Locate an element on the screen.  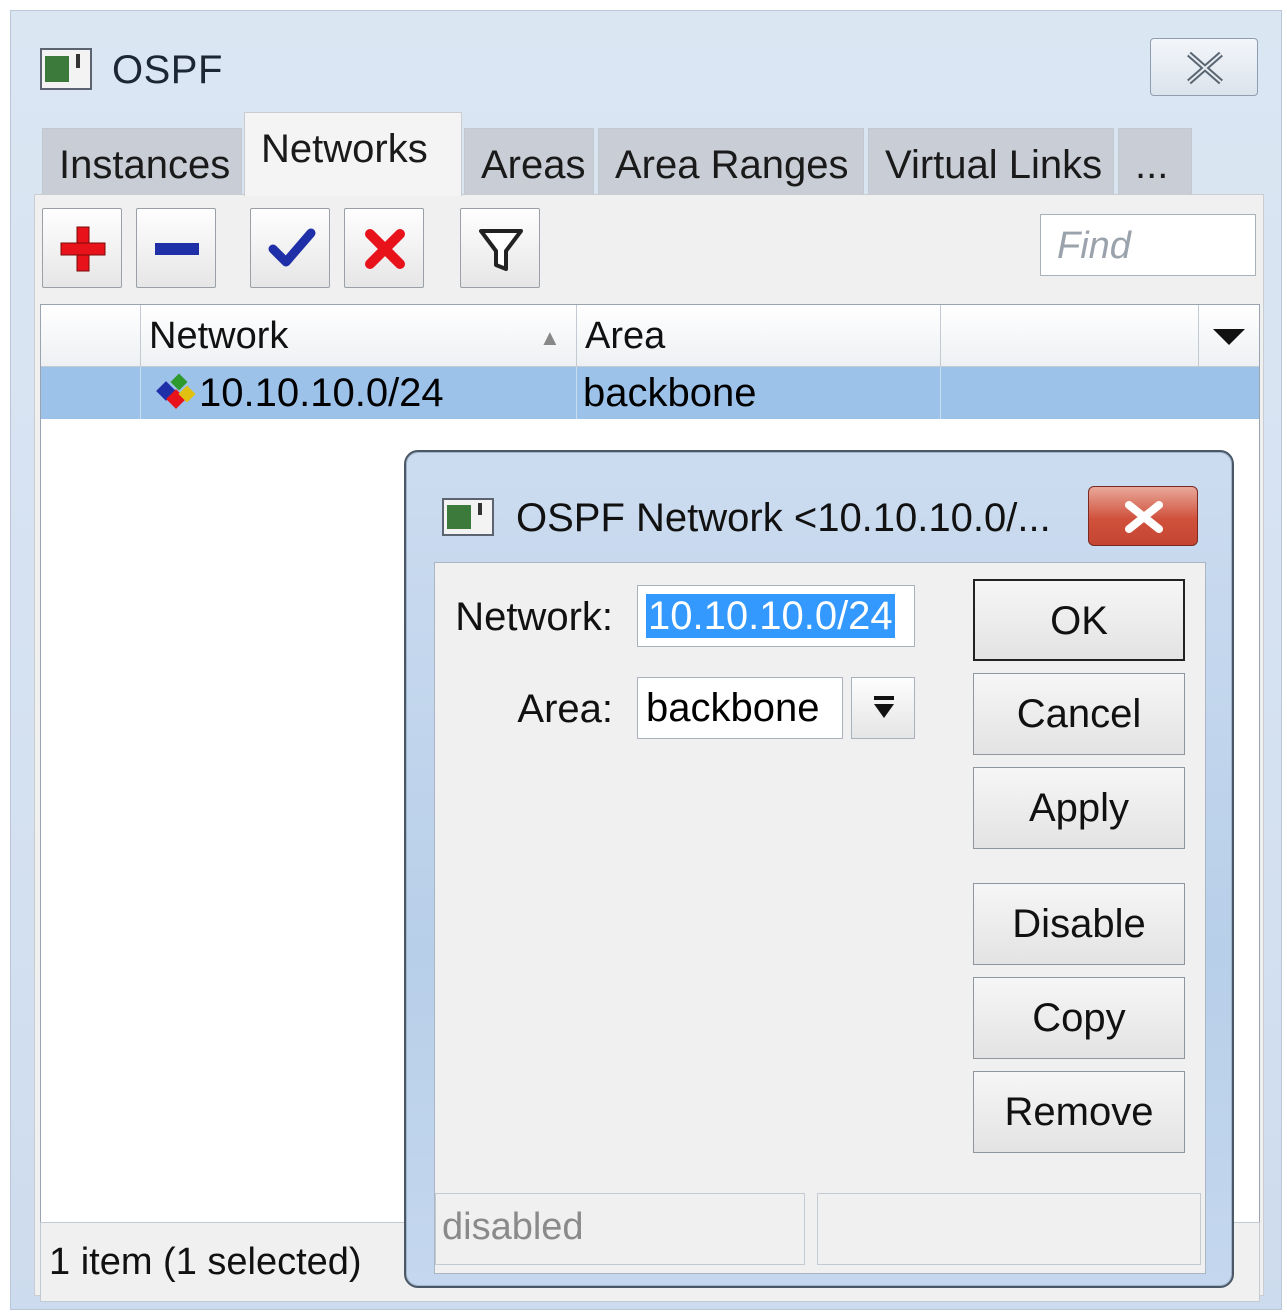
find-input: Find is located at coordinates (1148, 245).